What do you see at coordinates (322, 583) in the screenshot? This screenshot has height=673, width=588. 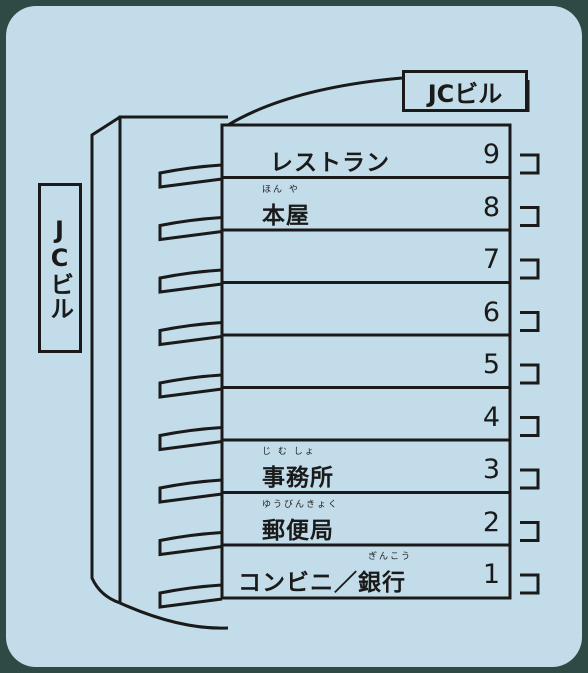 I see `floor-label: コンビニ／銀行` at bounding box center [322, 583].